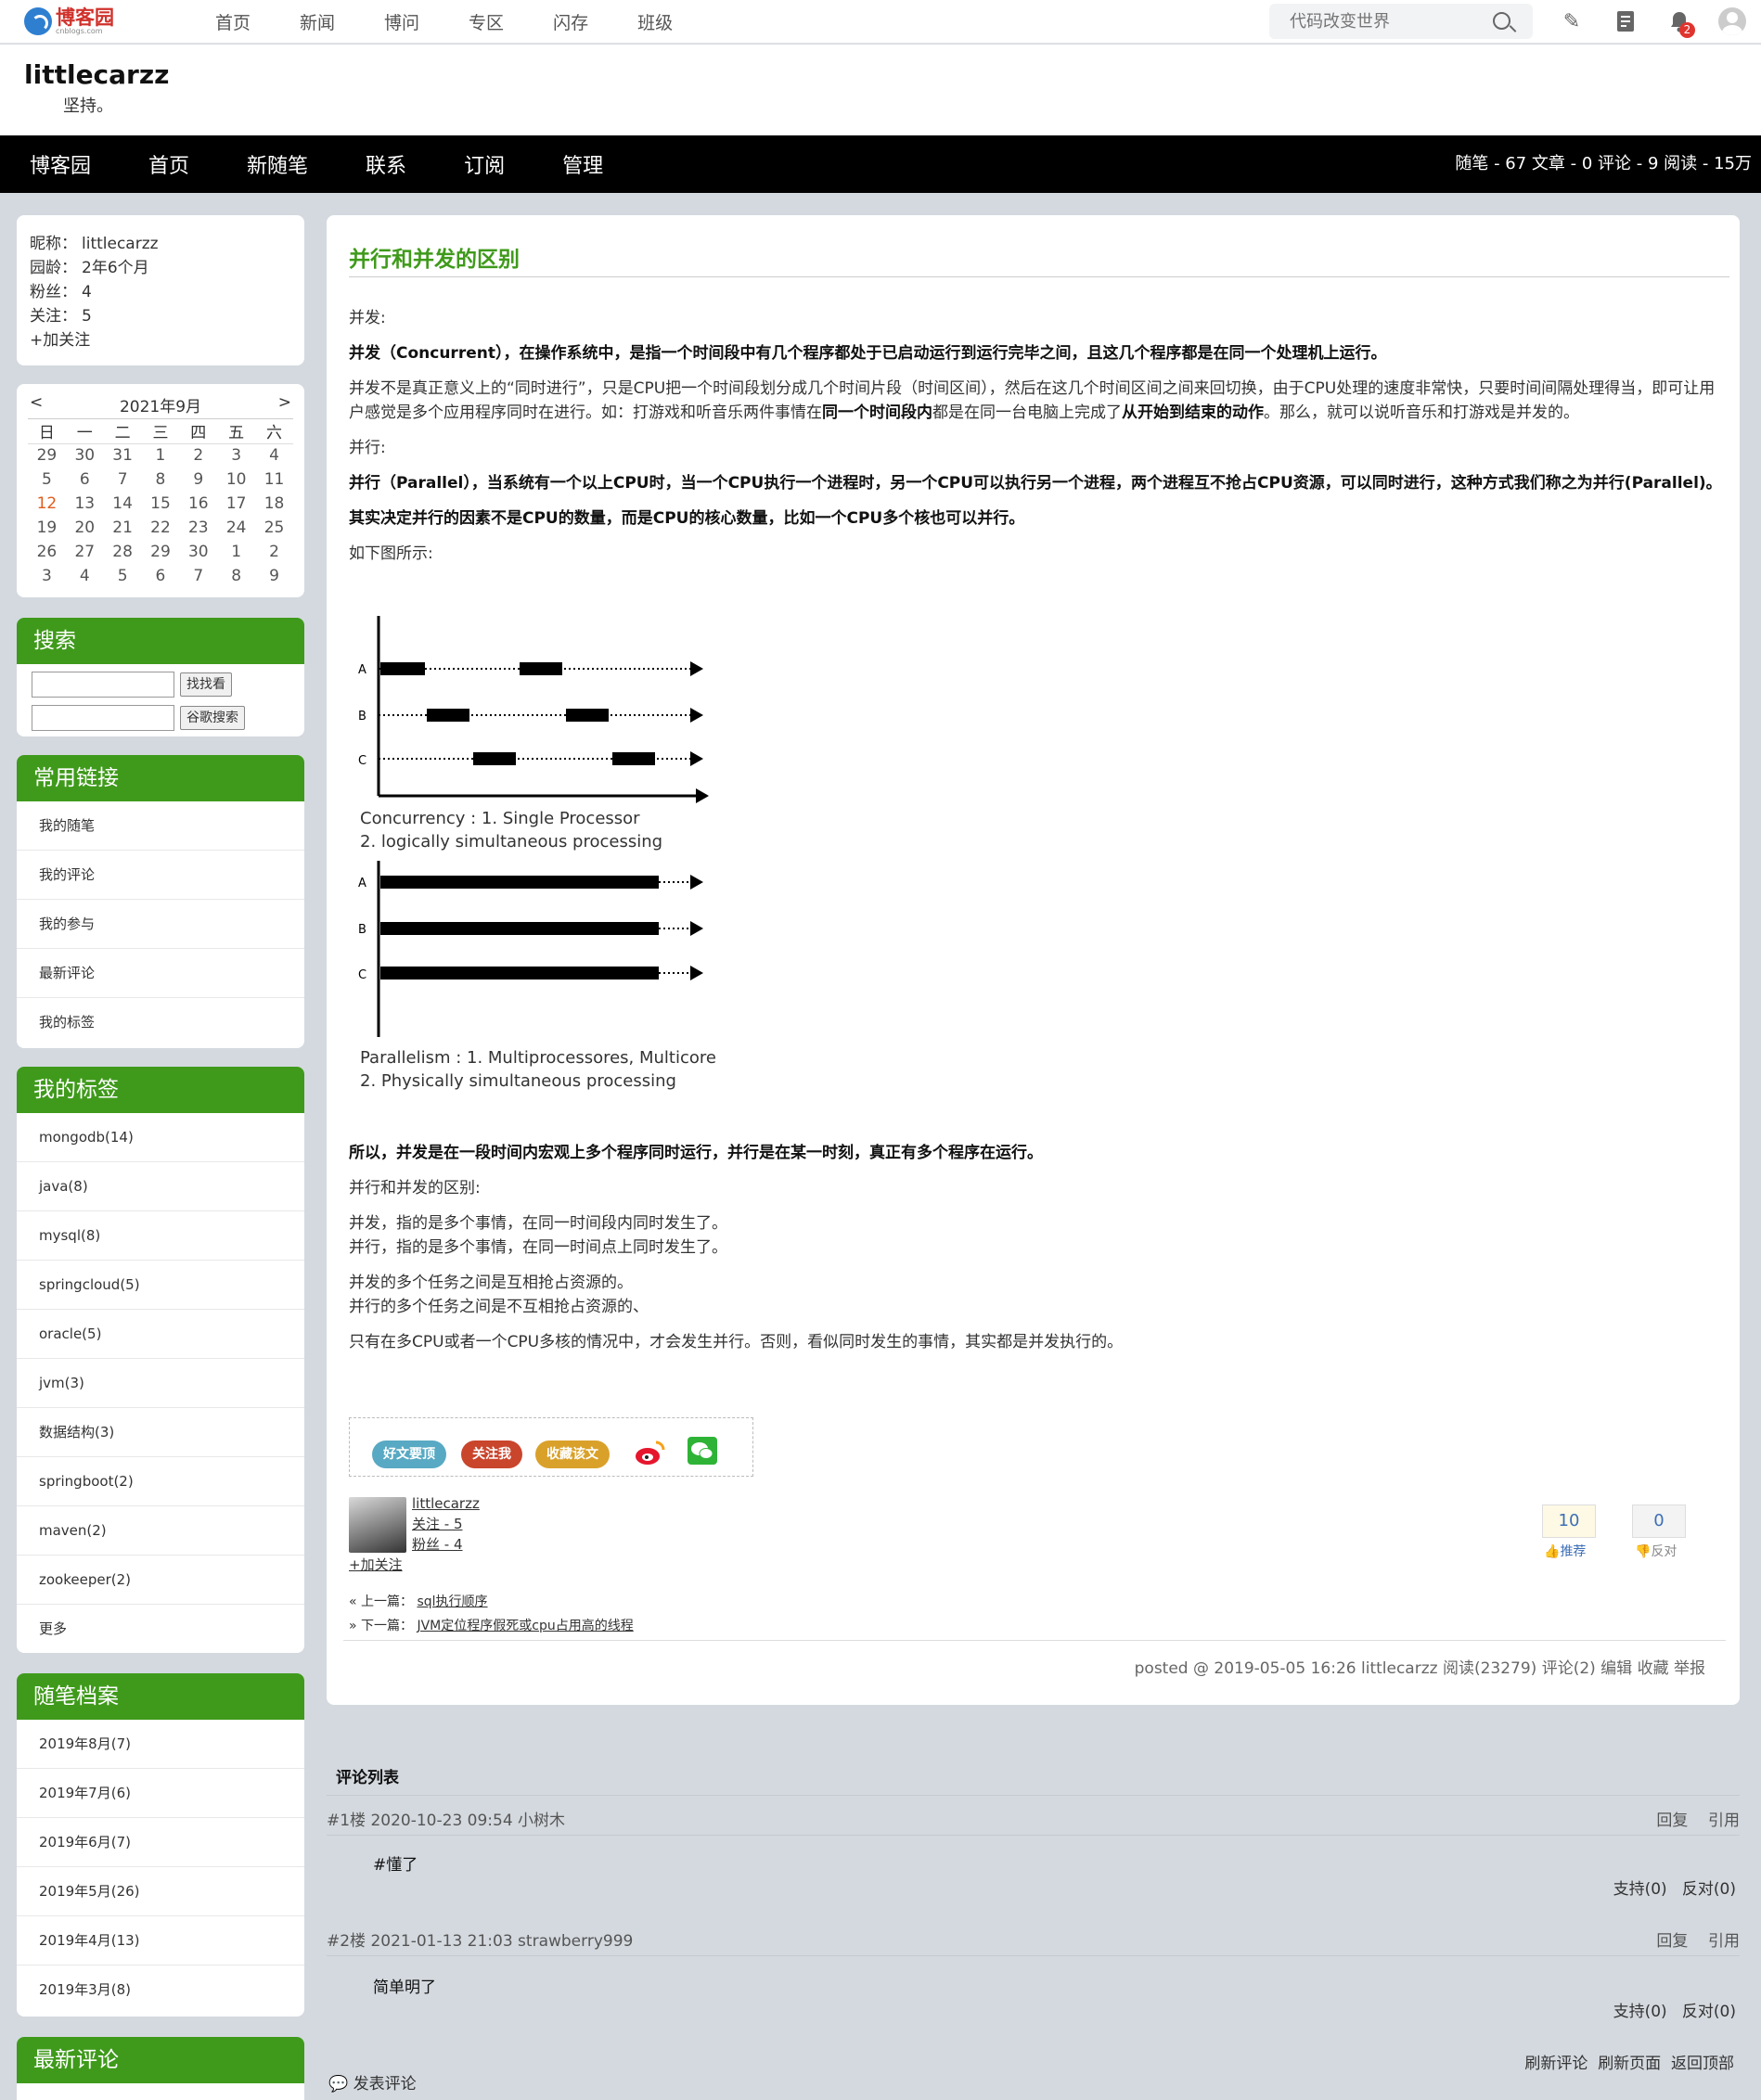  Describe the element at coordinates (376, 1565) in the screenshot. I see `author-add-follow: +加关注` at that location.